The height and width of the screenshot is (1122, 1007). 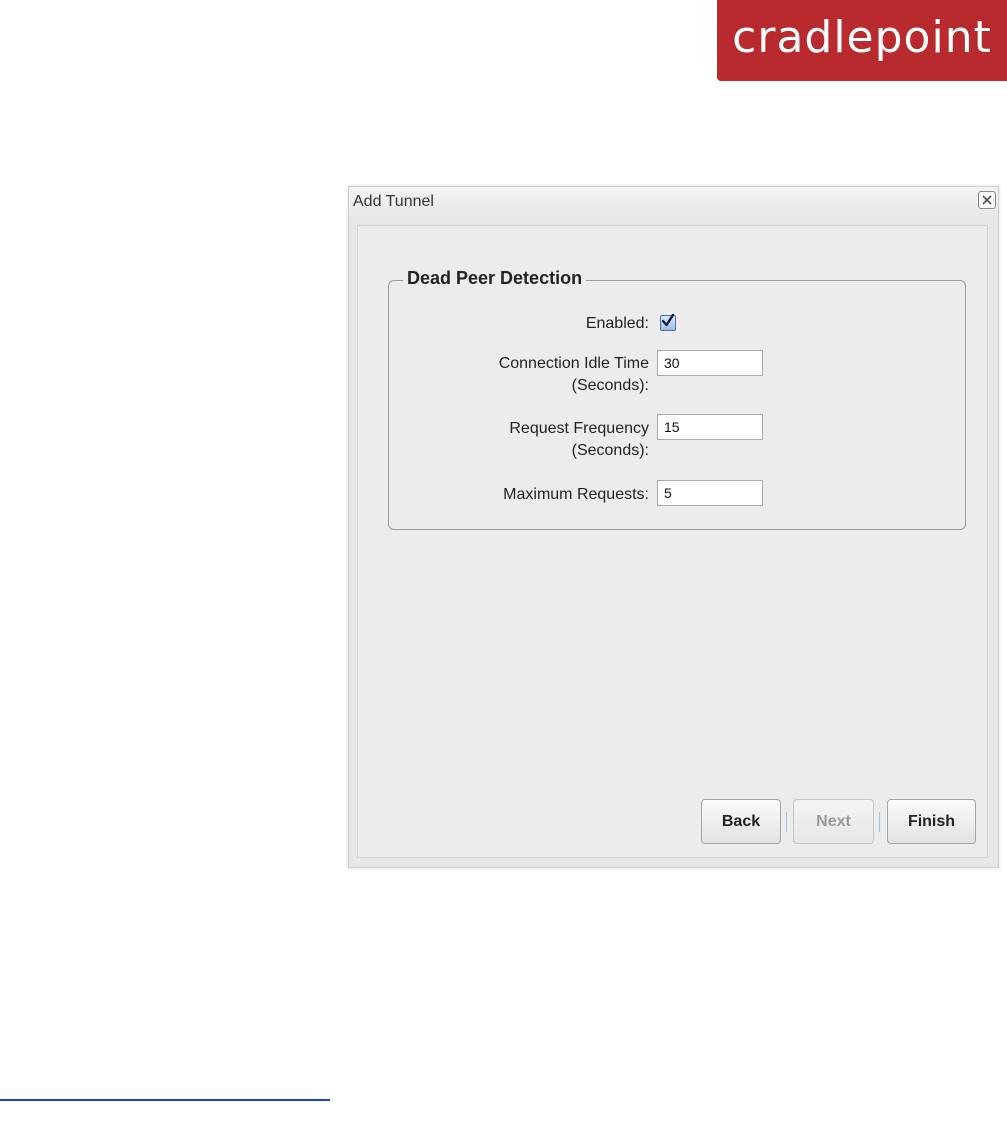 I want to click on max-requests-input, so click(x=710, y=493).